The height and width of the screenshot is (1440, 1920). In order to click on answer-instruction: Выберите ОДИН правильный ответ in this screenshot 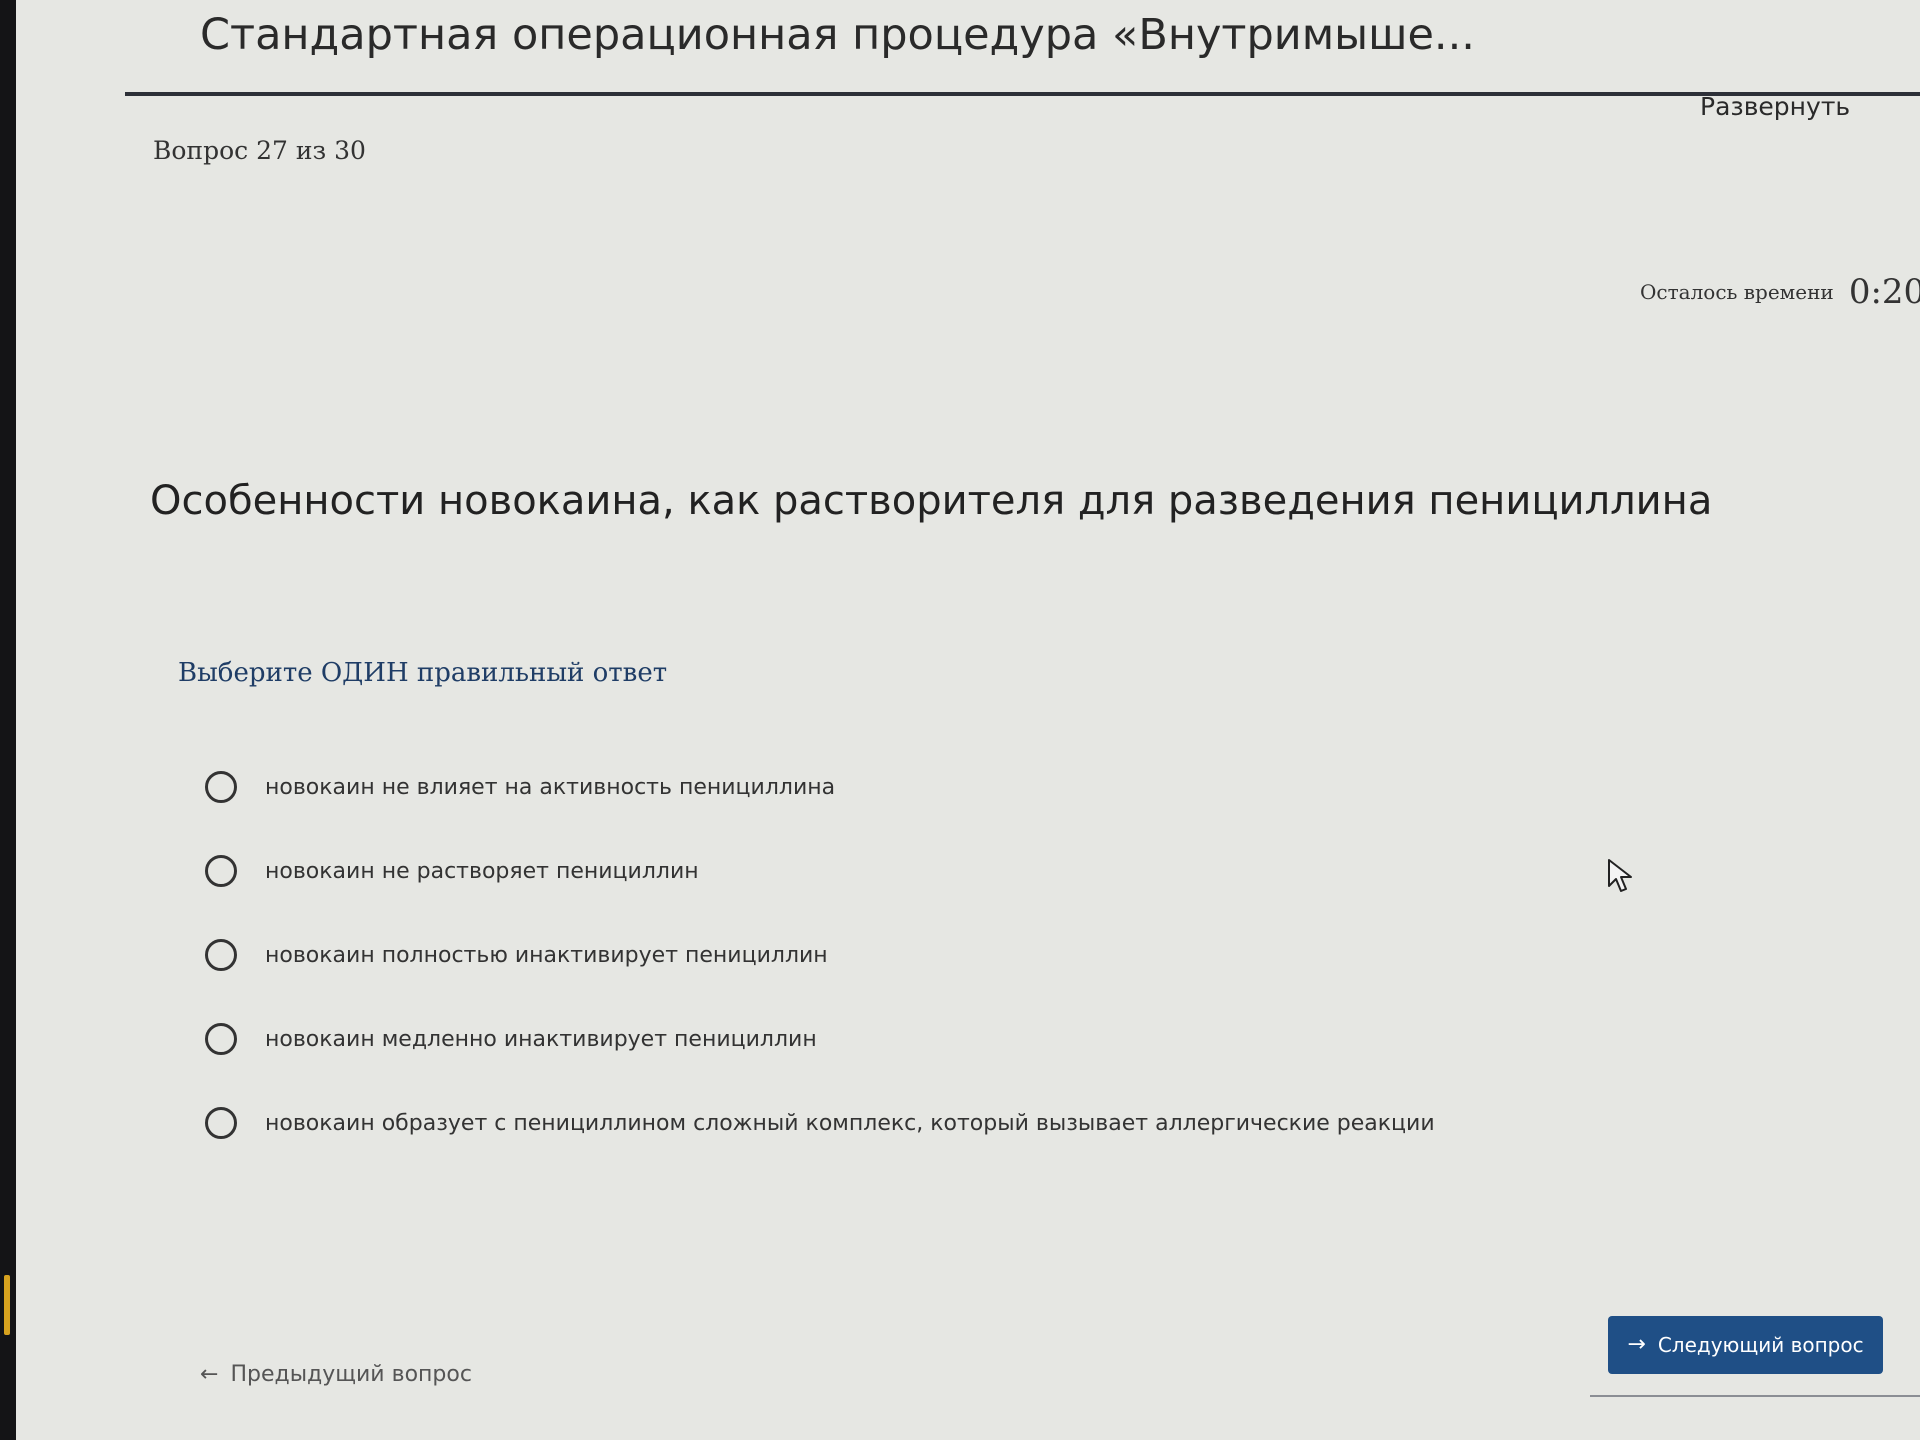, I will do `click(423, 673)`.